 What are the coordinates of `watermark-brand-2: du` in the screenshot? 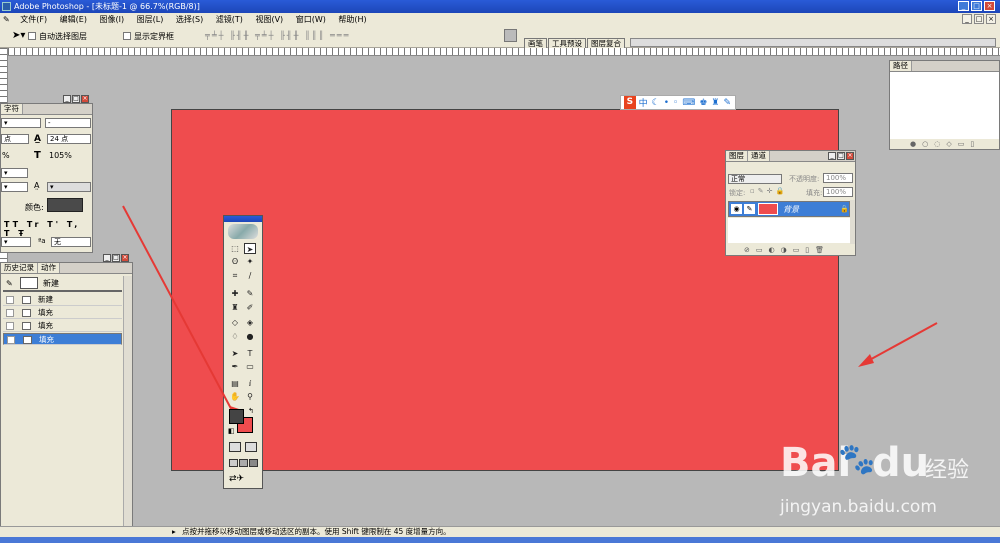 It's located at (901, 463).